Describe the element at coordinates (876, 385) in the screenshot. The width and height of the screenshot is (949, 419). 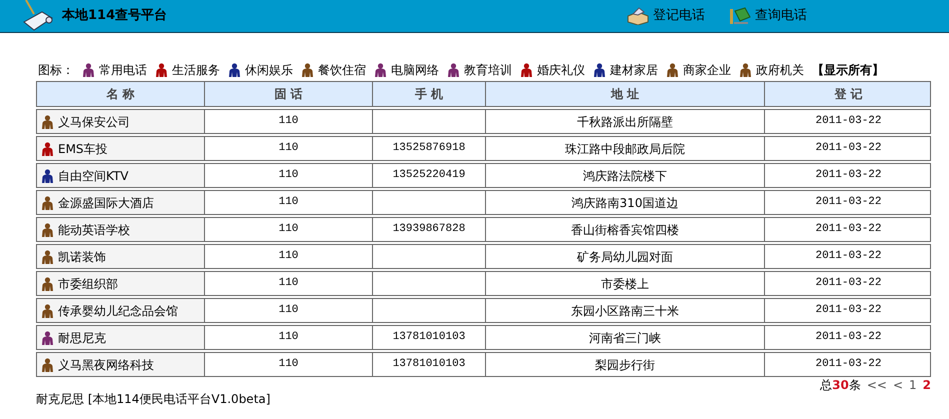
I see `page-link: <<` at that location.